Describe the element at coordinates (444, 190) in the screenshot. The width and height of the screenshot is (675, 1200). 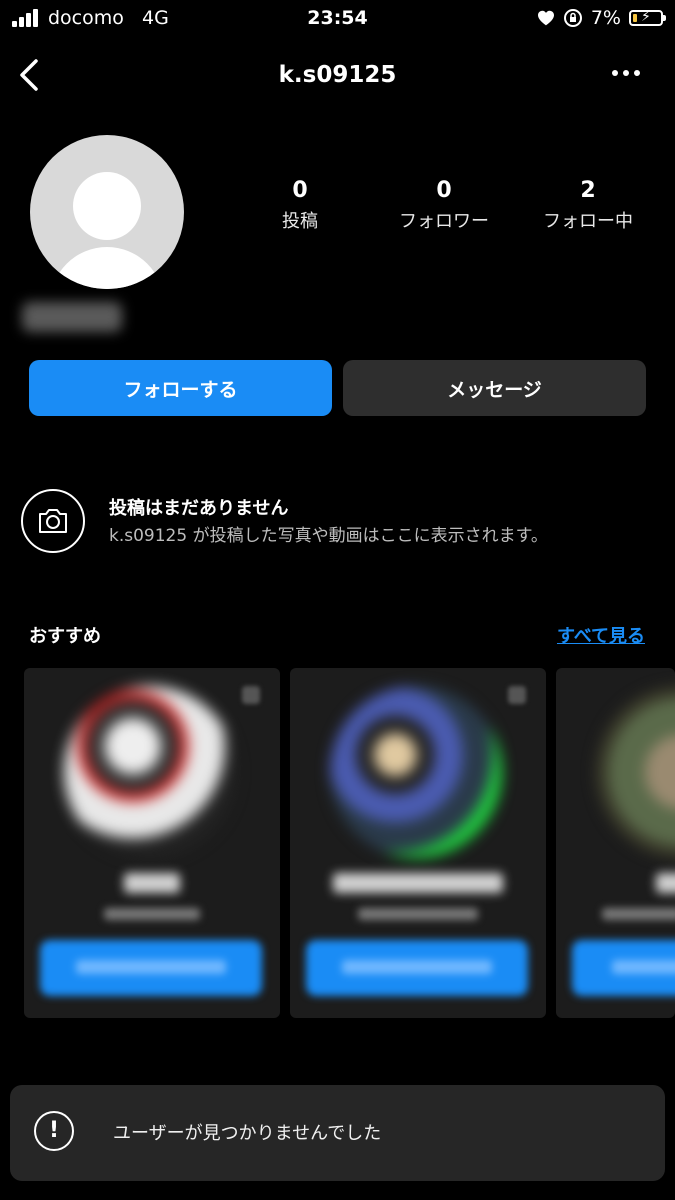
I see `stat-followers-value: 0` at that location.